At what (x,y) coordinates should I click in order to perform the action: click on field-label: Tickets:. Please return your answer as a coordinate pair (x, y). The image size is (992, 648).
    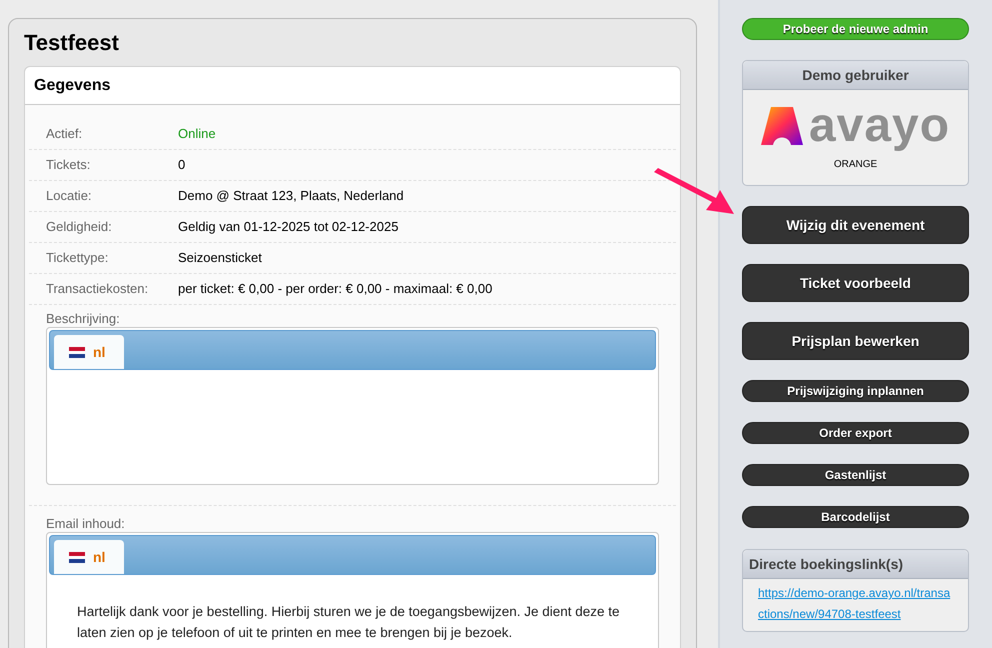
    Looking at the image, I should click on (69, 165).